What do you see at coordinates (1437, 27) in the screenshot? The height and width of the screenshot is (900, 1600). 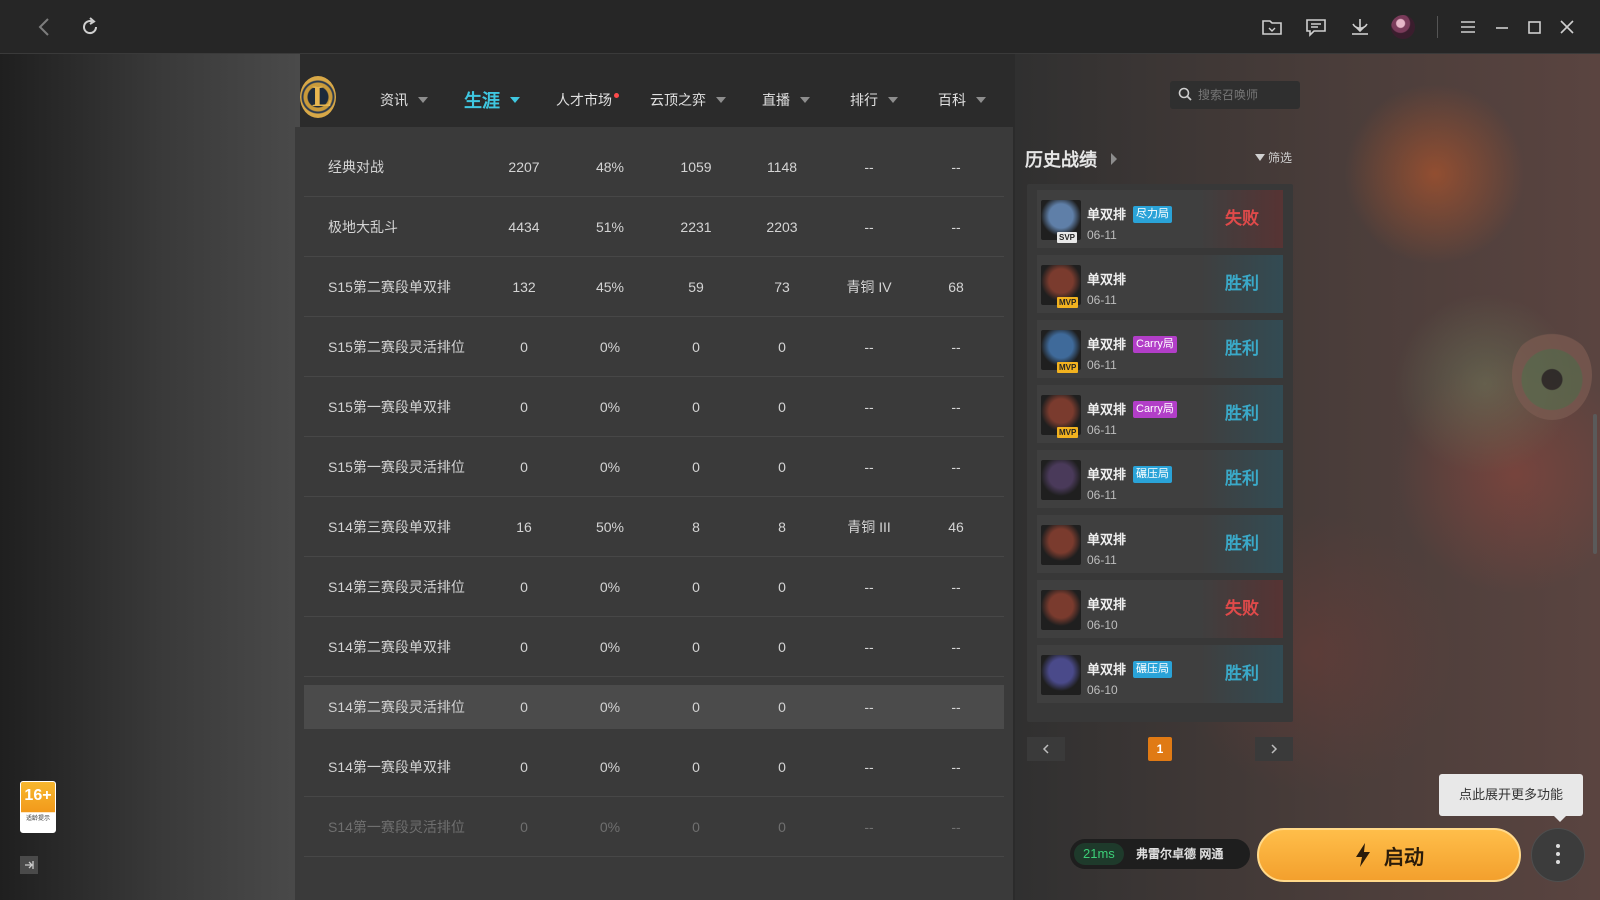 I see `titlebar-divider` at bounding box center [1437, 27].